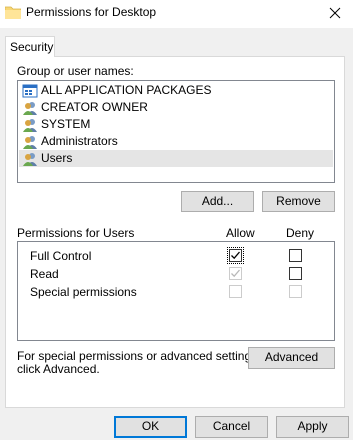 The image size is (353, 440). I want to click on apply-button: Apply, so click(312, 427).